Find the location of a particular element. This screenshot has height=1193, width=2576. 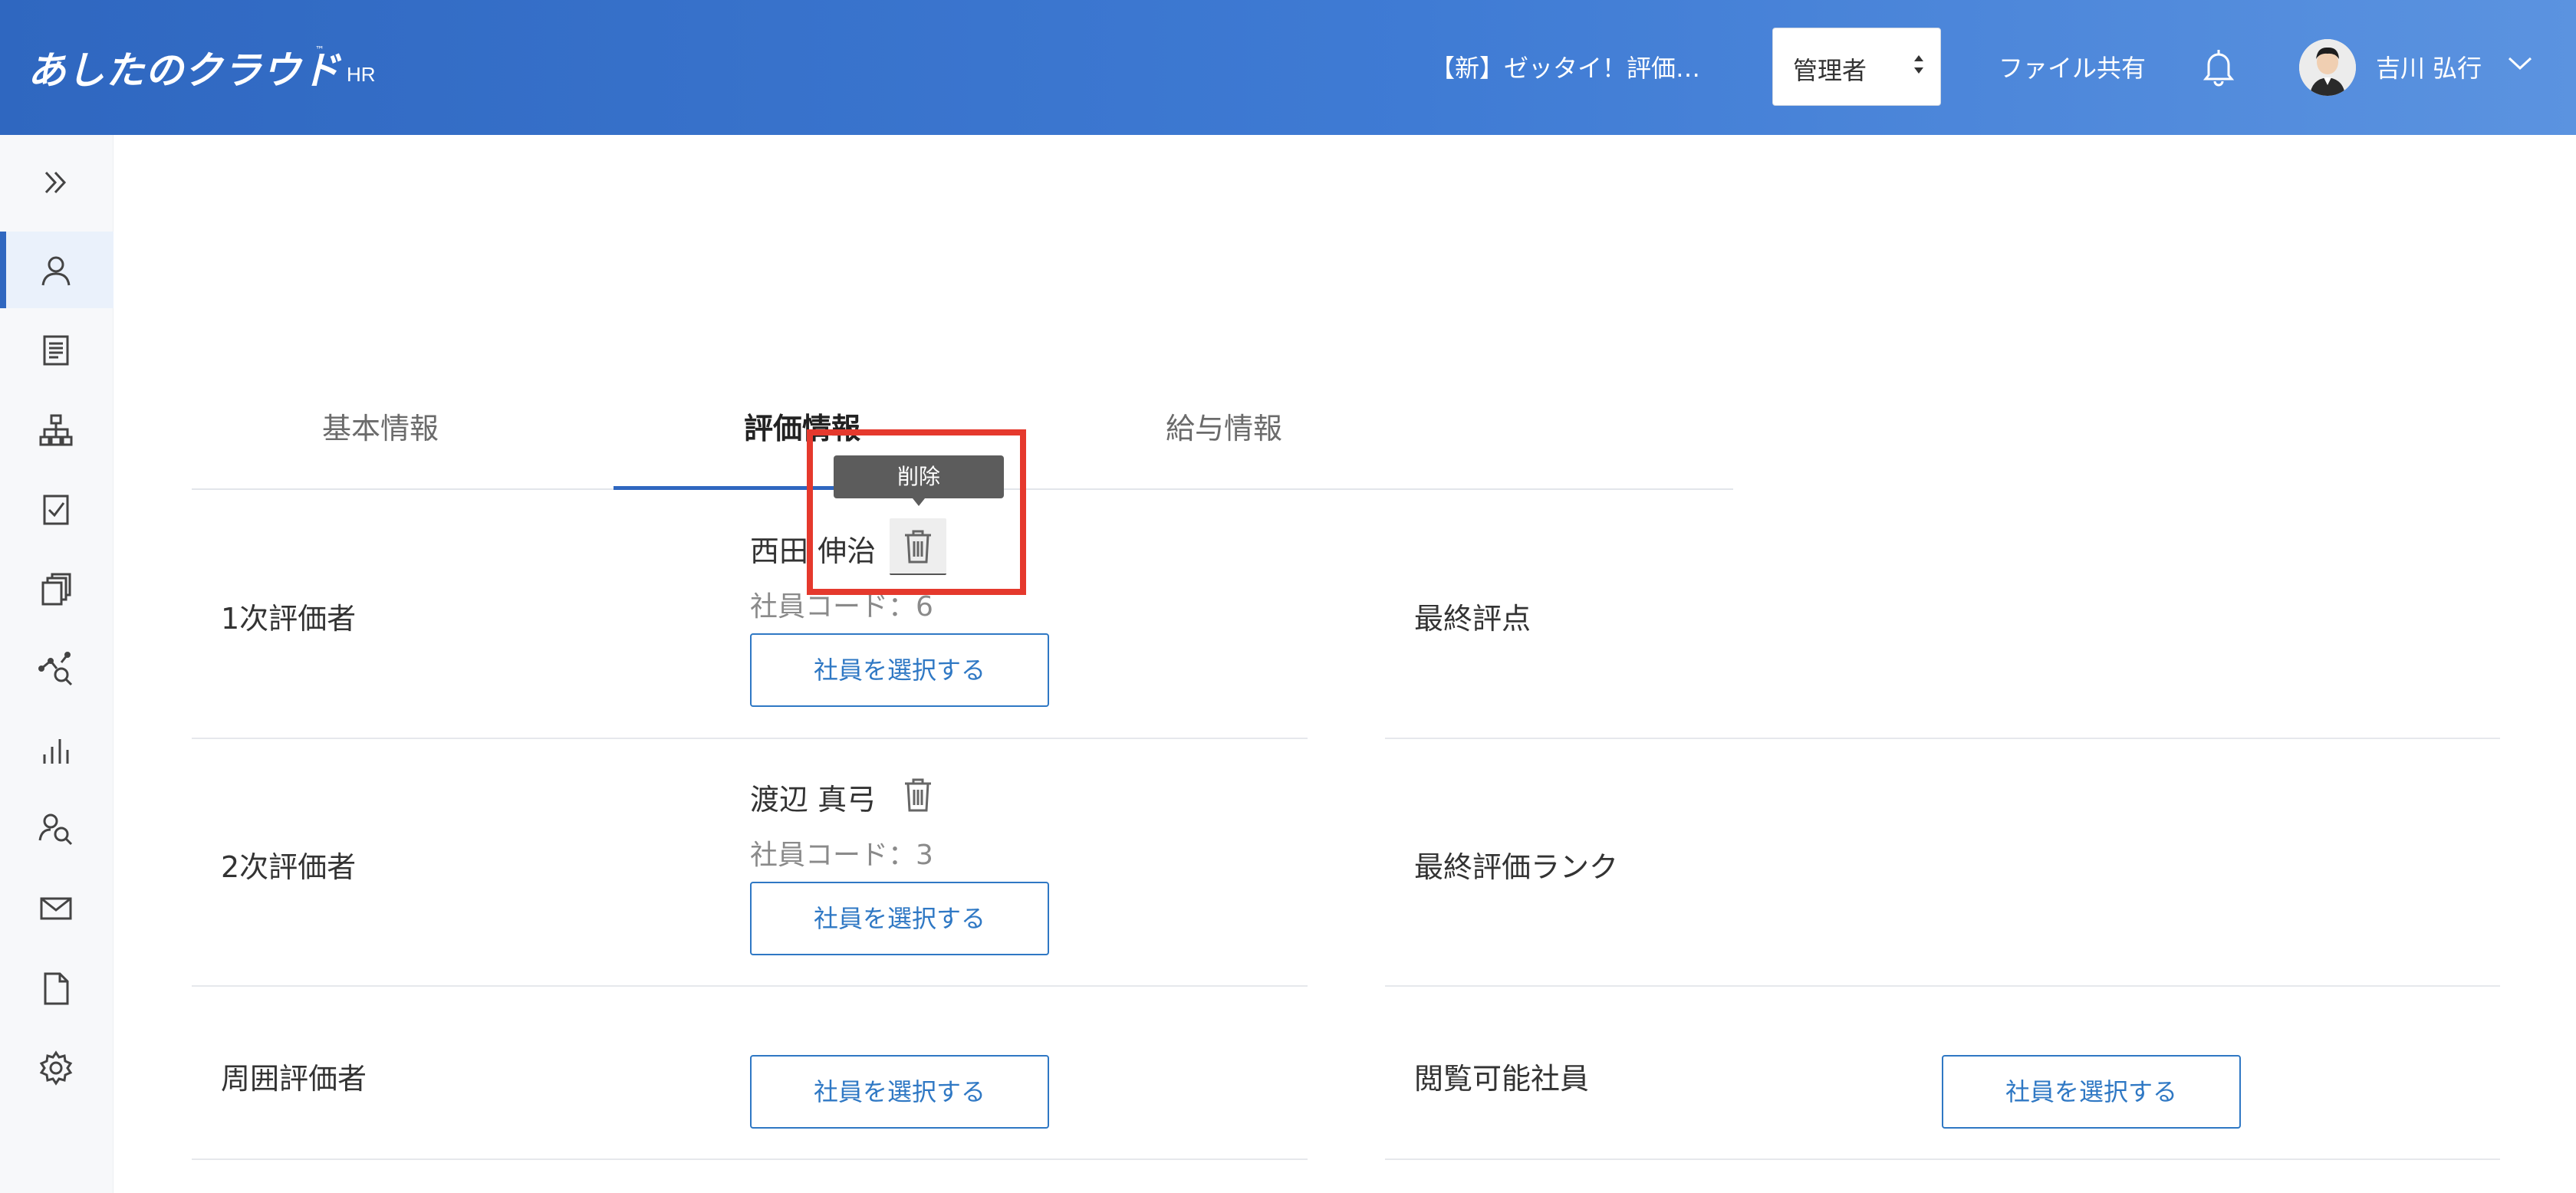

settings-icon is located at coordinates (56, 1068).